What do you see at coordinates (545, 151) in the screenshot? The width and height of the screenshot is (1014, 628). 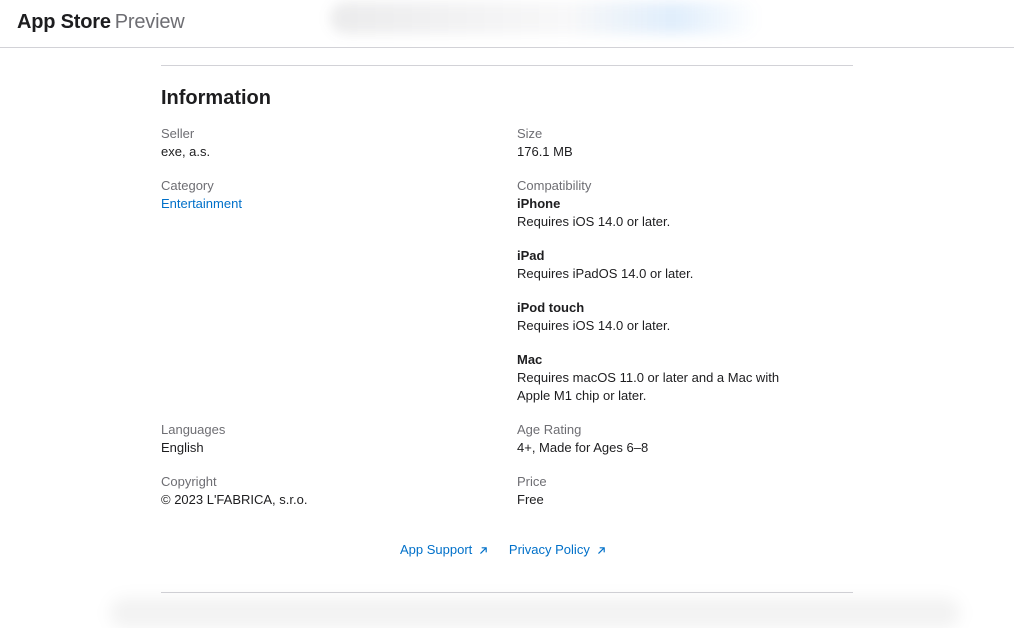 I see `size-value: 176.1 MB` at bounding box center [545, 151].